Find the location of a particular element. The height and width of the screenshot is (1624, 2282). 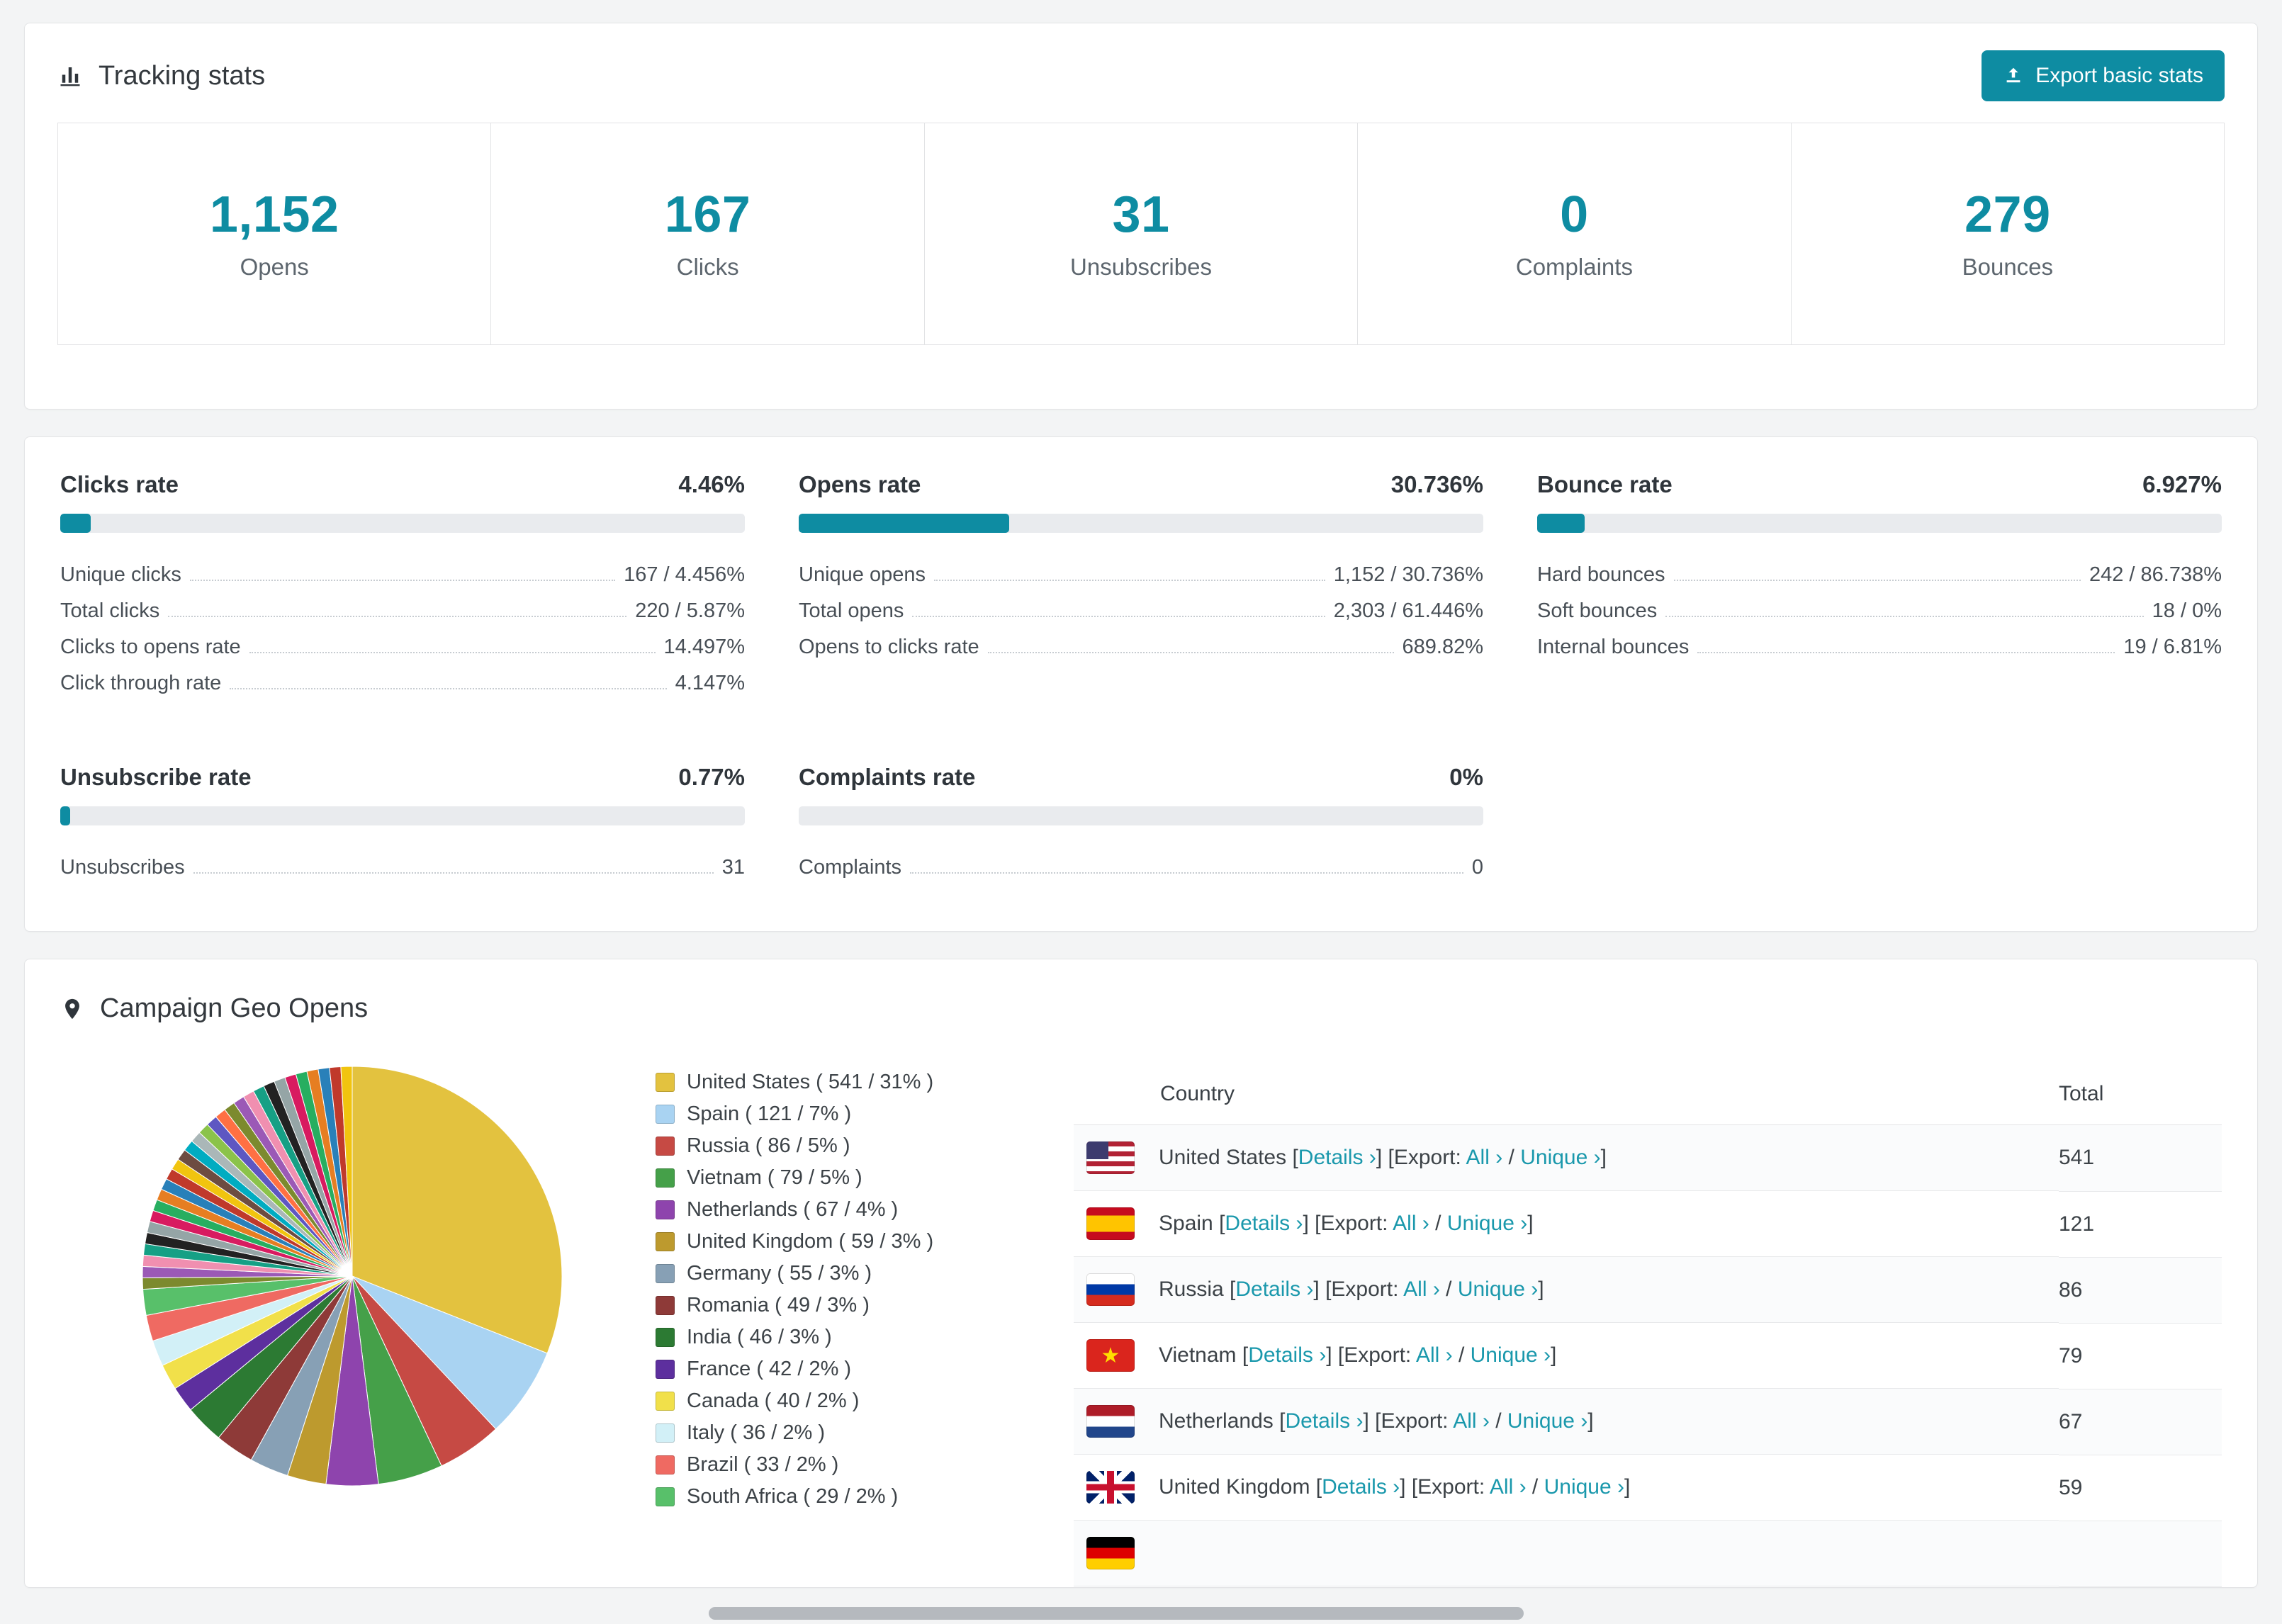

rate-value: 6.927% is located at coordinates (2182, 484).